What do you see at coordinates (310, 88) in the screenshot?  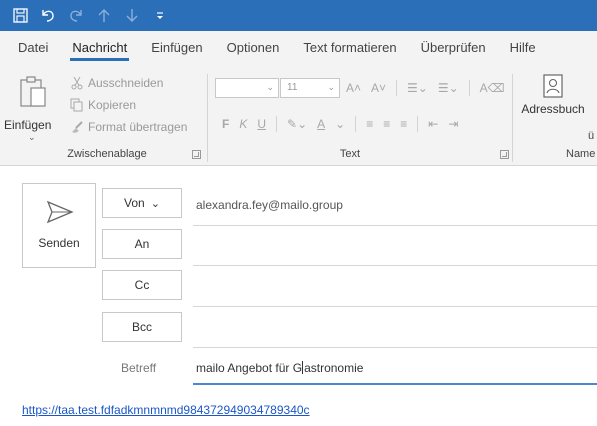 I see `font-size-combo: 11 ⌄` at bounding box center [310, 88].